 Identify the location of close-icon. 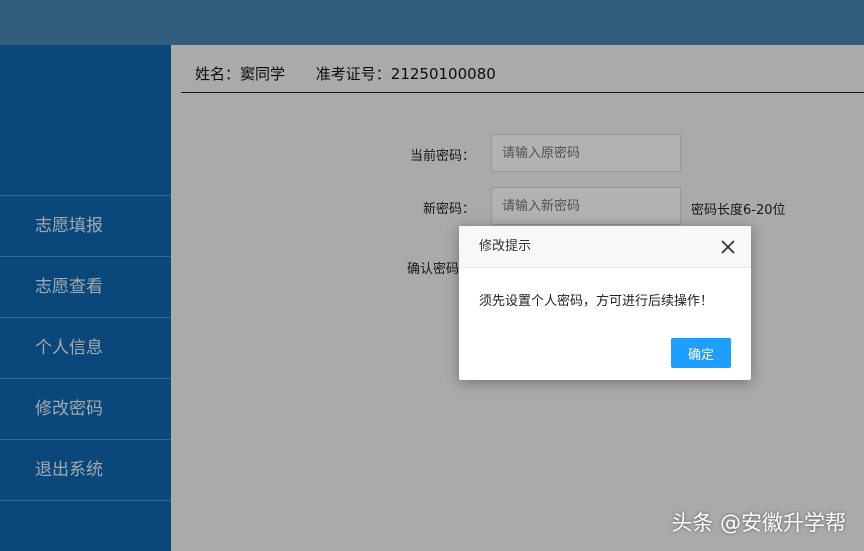
(728, 247).